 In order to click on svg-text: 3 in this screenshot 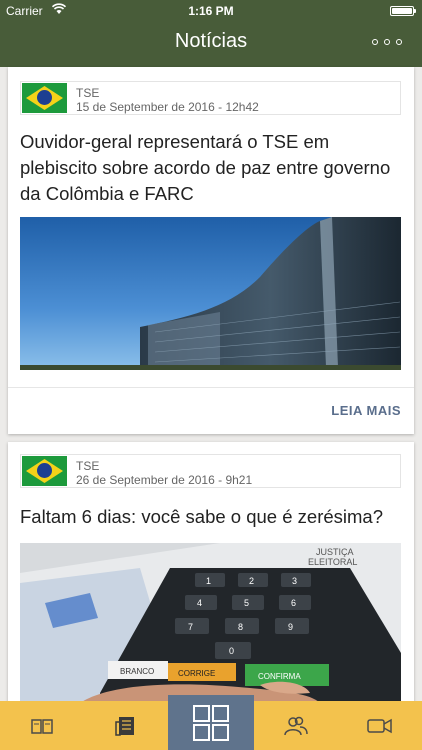, I will do `click(294, 581)`.